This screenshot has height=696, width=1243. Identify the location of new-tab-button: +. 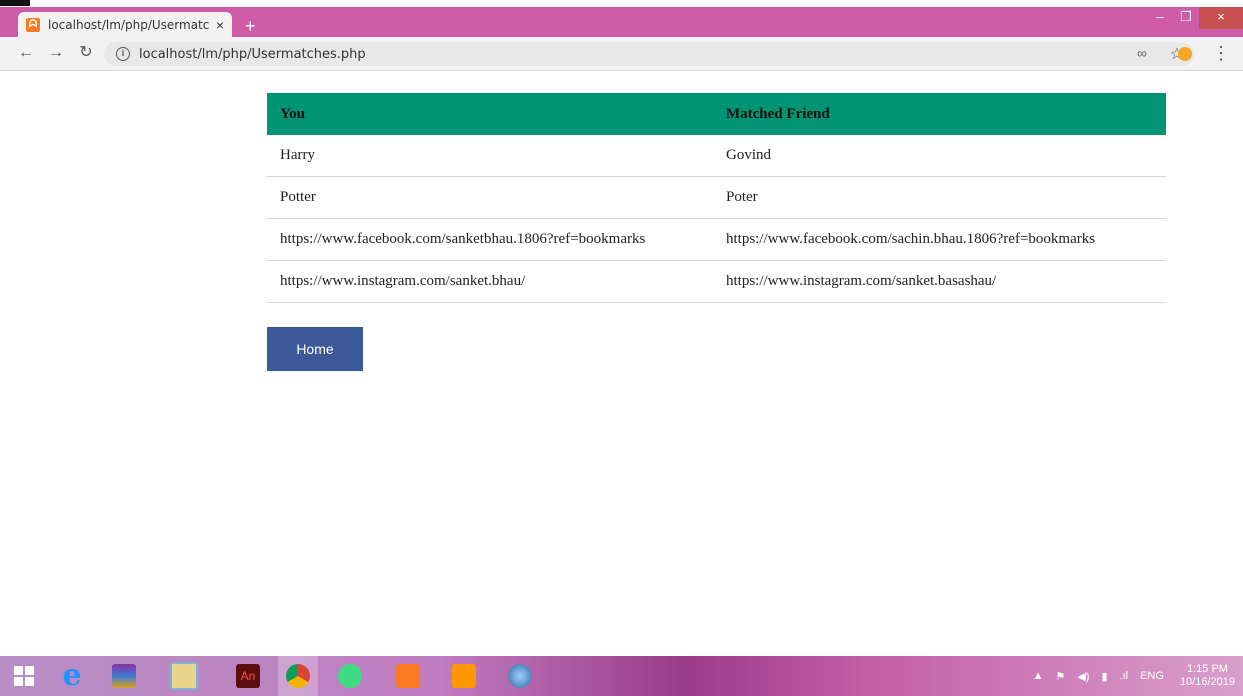
(250, 26).